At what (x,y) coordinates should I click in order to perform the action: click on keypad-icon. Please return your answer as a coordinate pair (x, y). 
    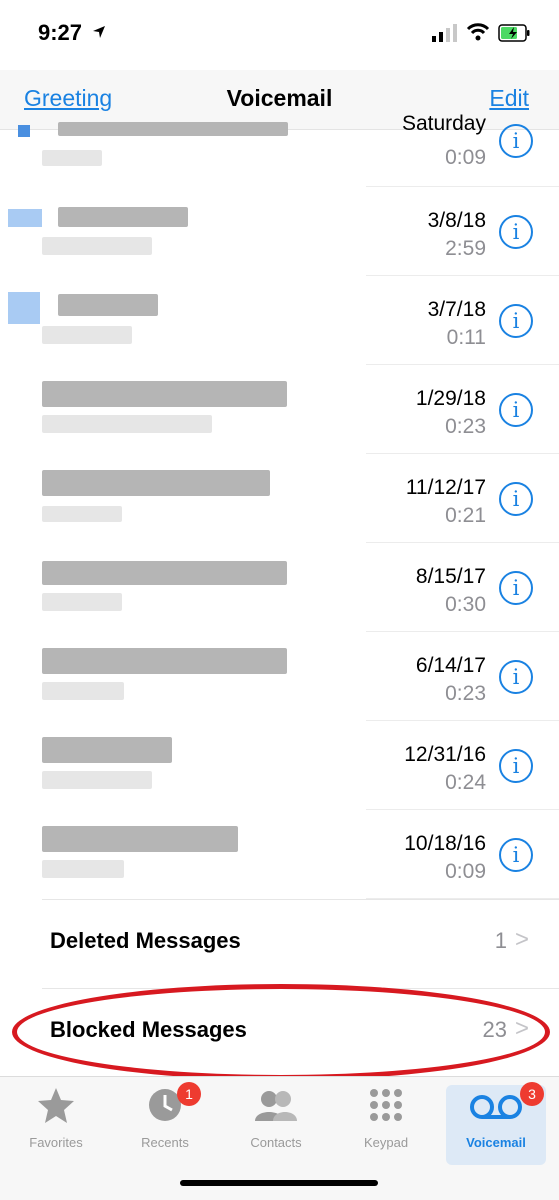
    Looking at the image, I should click on (386, 1105).